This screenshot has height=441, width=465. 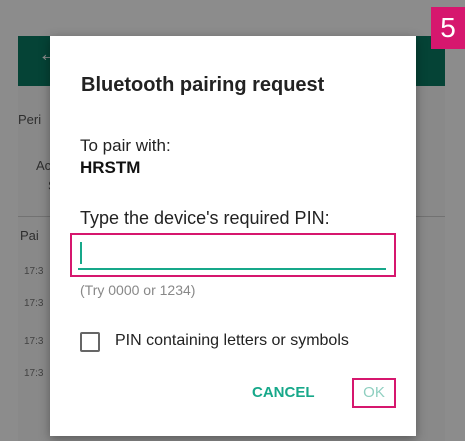 I want to click on cancel-button: CANCEL, so click(x=283, y=393).